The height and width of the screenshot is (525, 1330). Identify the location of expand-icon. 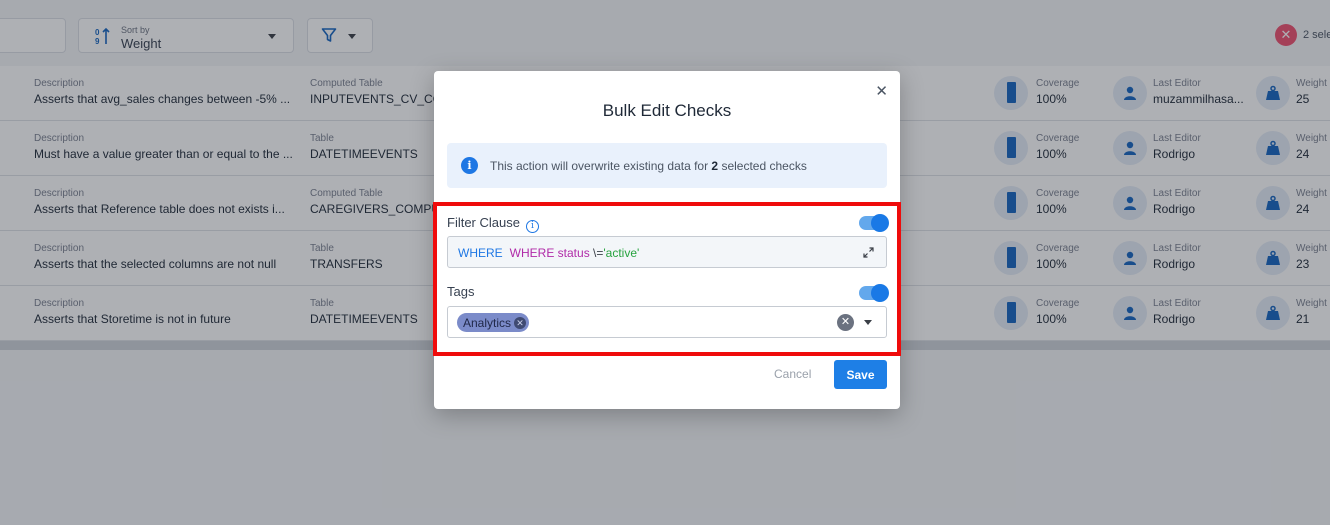
(868, 252).